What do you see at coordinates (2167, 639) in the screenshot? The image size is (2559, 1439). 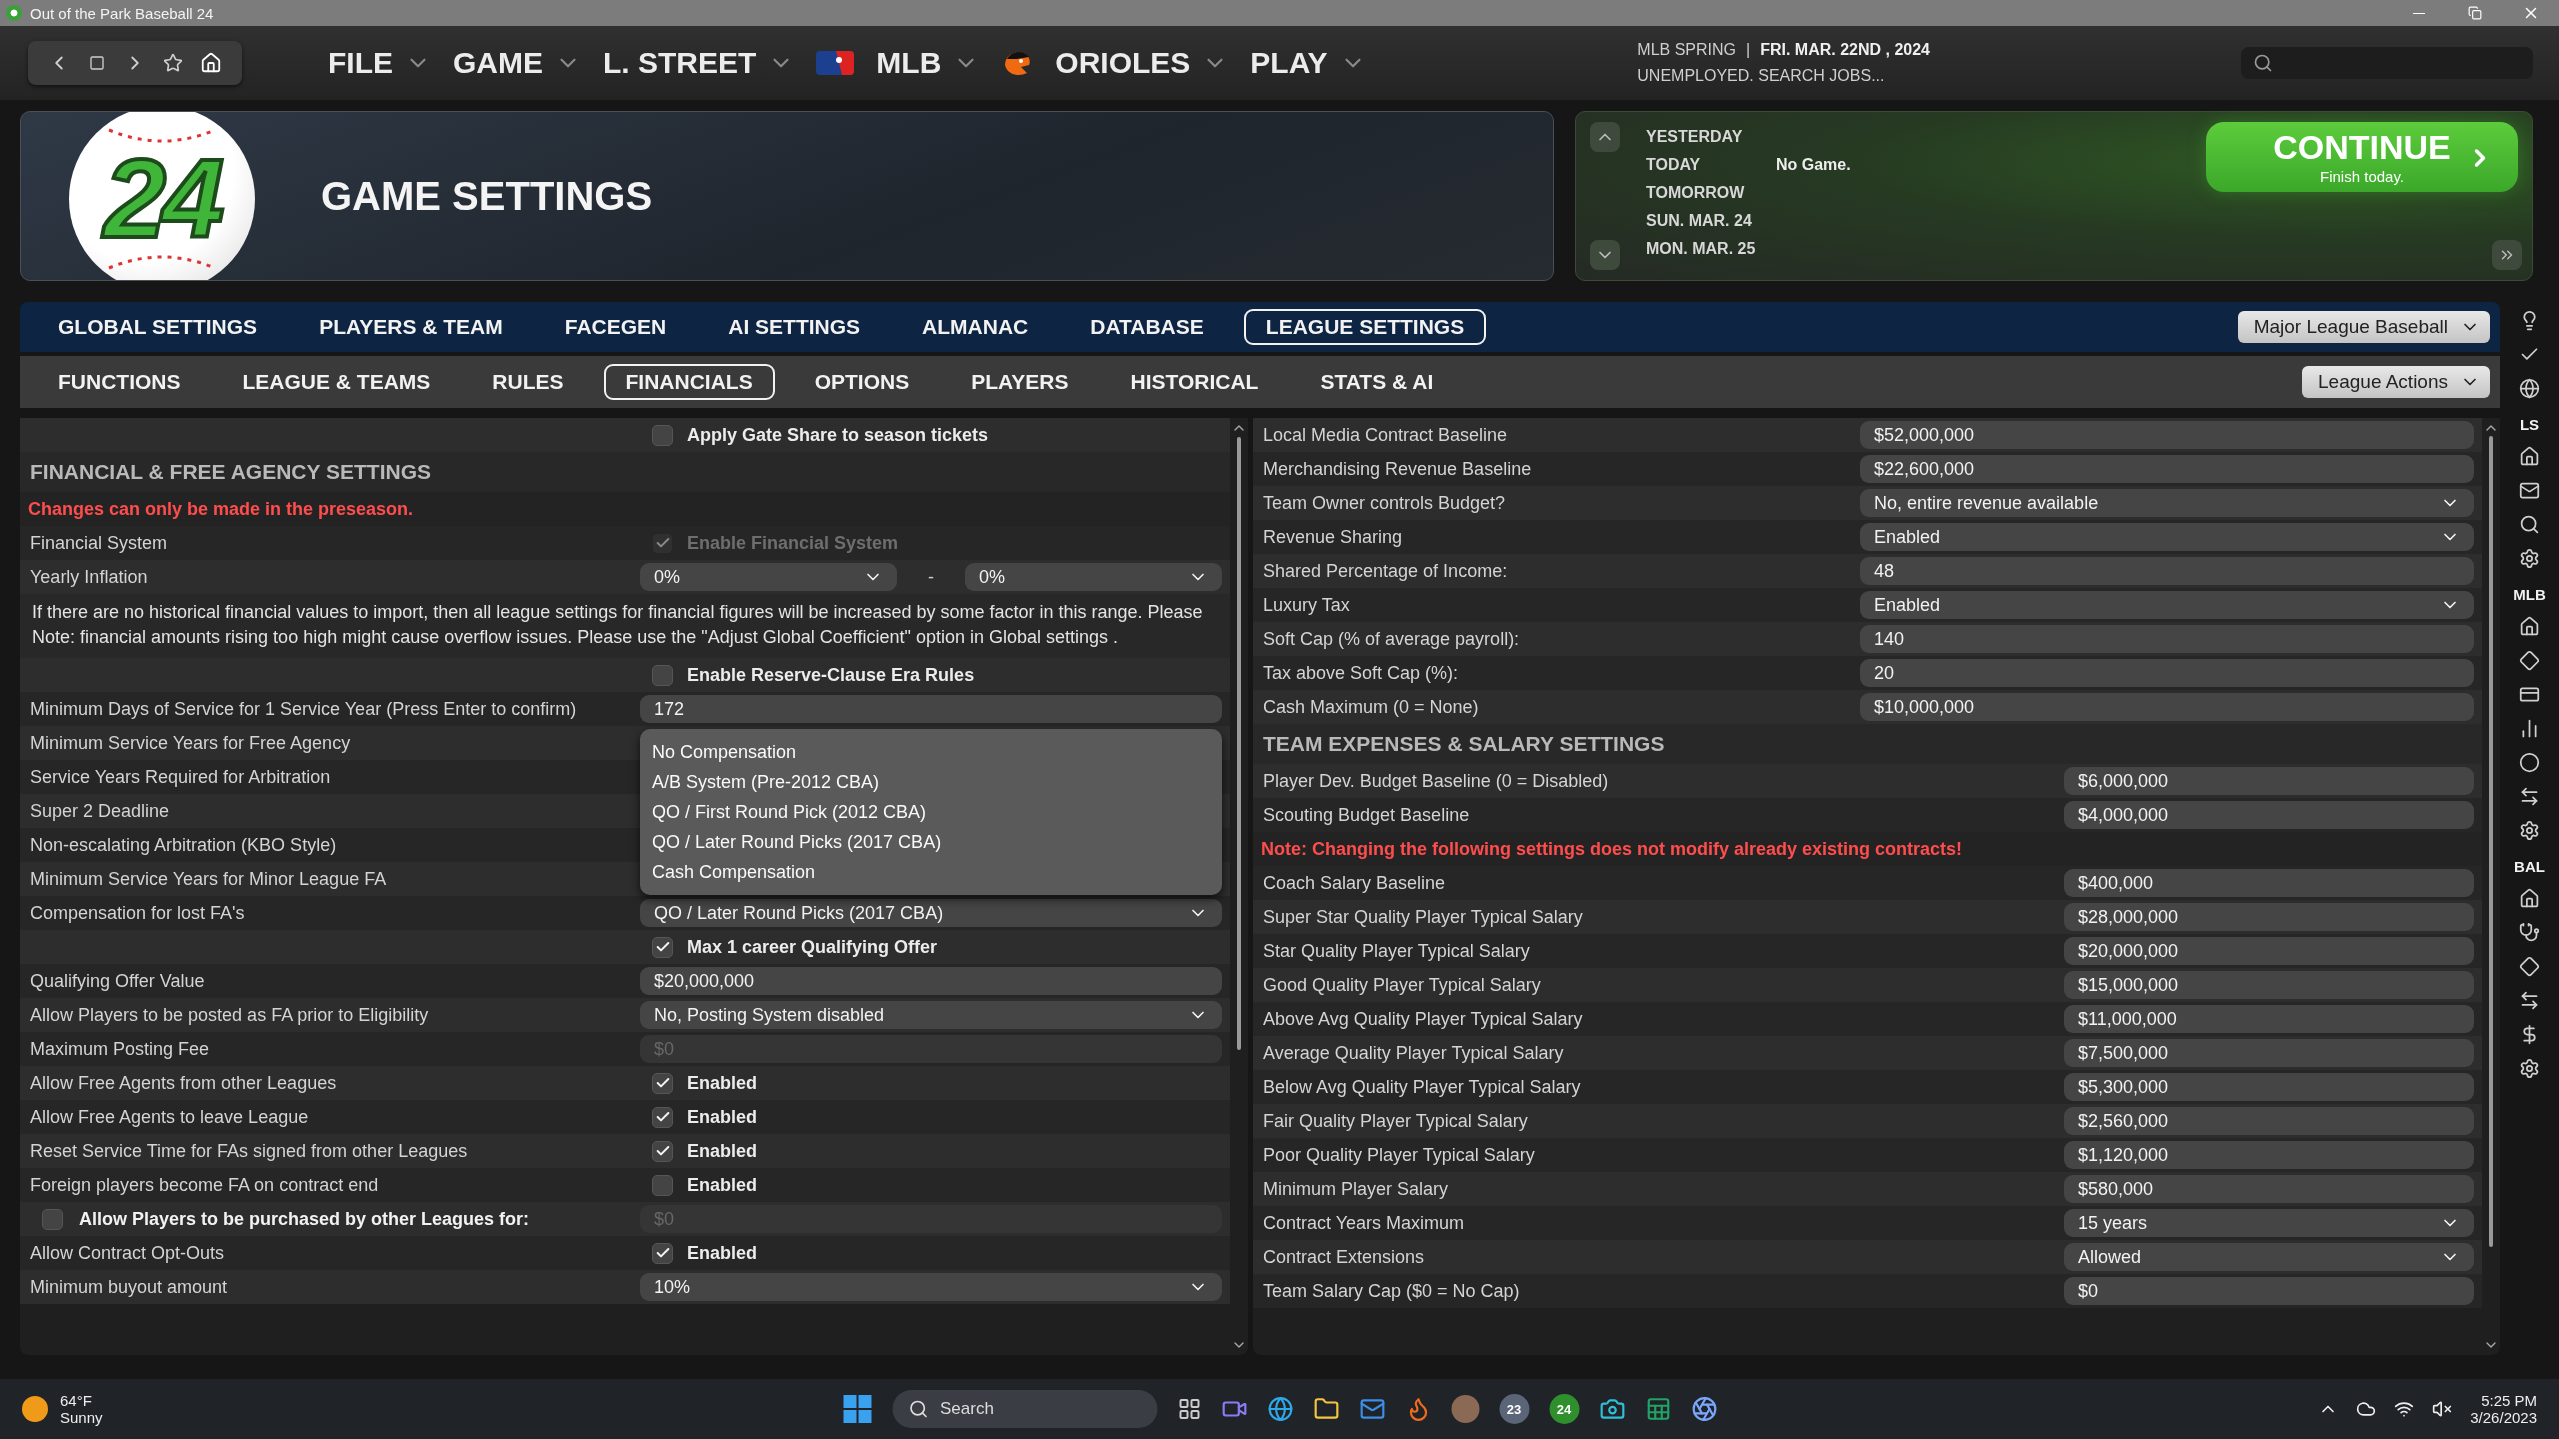 I see `text-field: 140` at bounding box center [2167, 639].